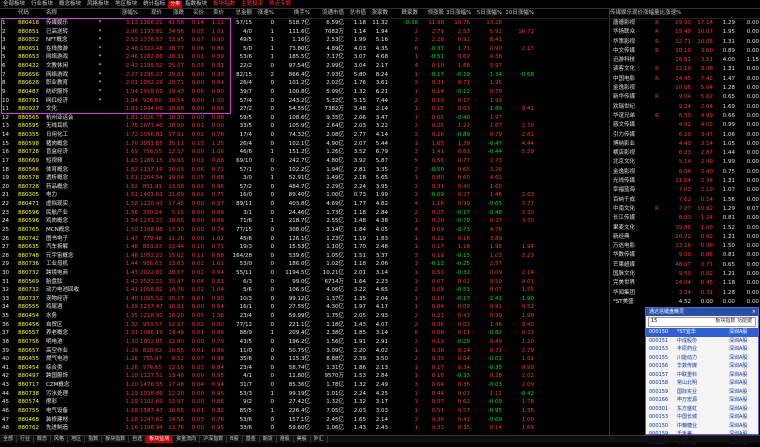 The height and width of the screenshot is (447, 760). I want to click on wizard-result-row: 000150中粮糖业深圳A股, so click(702, 426).